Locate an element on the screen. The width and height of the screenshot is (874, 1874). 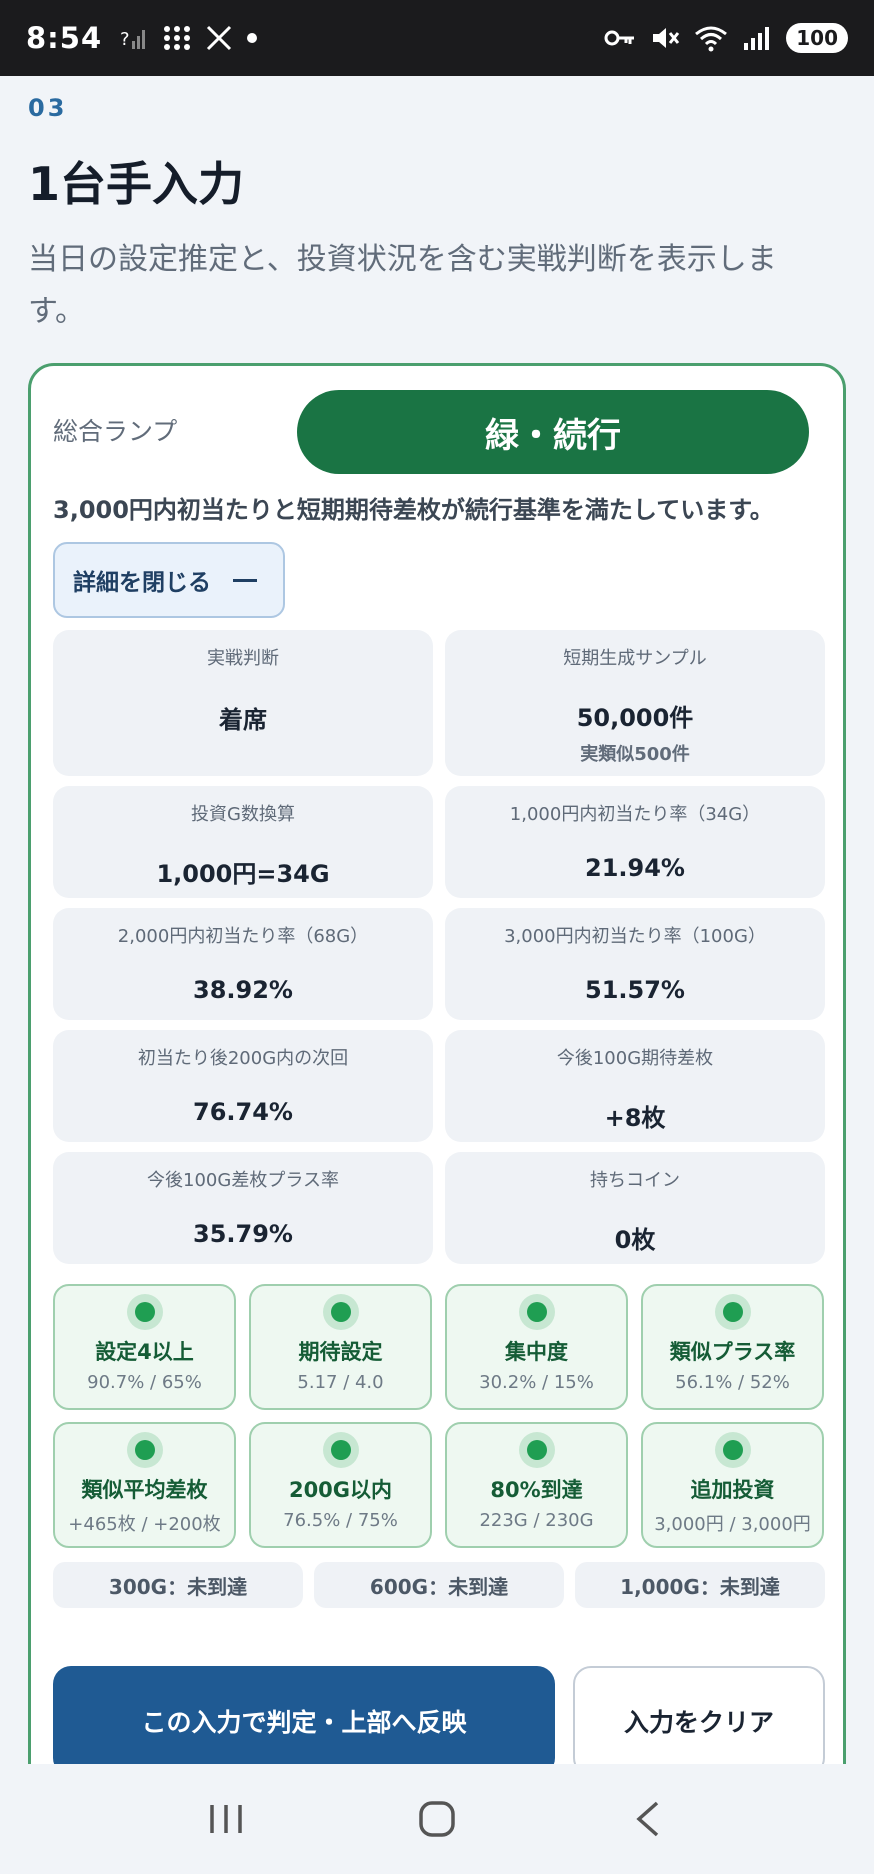
check-values: 90.7% / 65% is located at coordinates (144, 1382).